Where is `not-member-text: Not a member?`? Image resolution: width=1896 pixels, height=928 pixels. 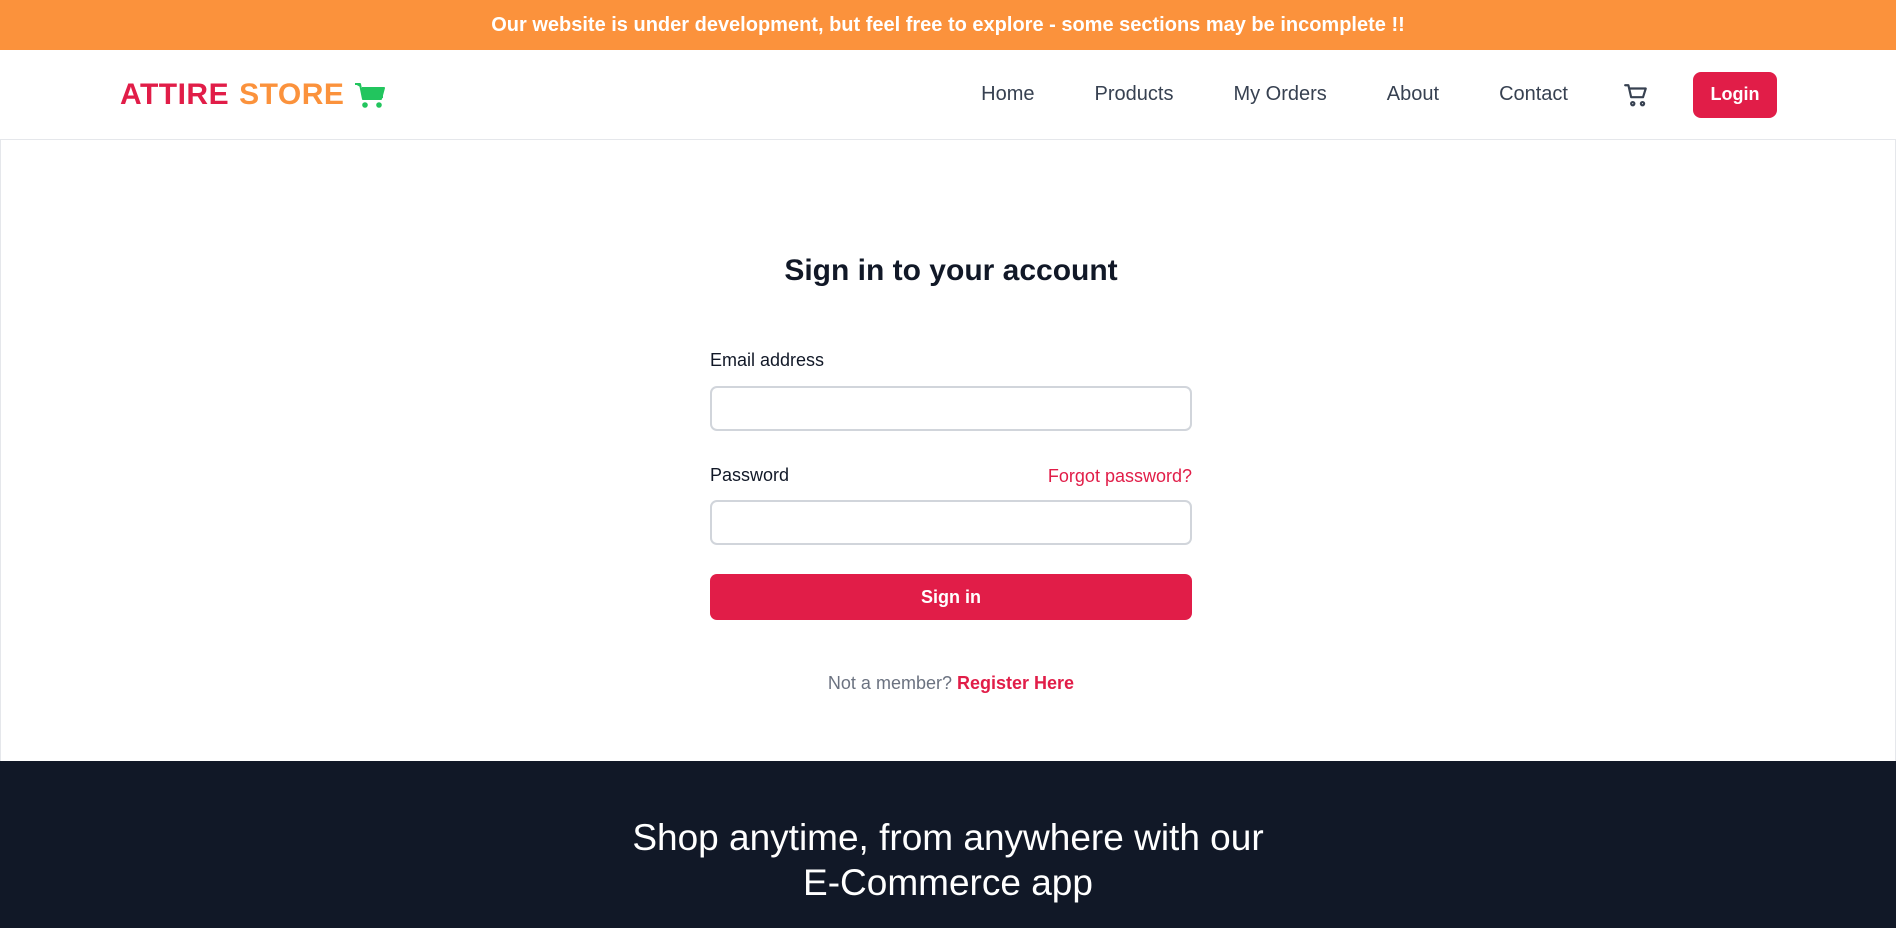
not-member-text: Not a member? is located at coordinates (889, 683).